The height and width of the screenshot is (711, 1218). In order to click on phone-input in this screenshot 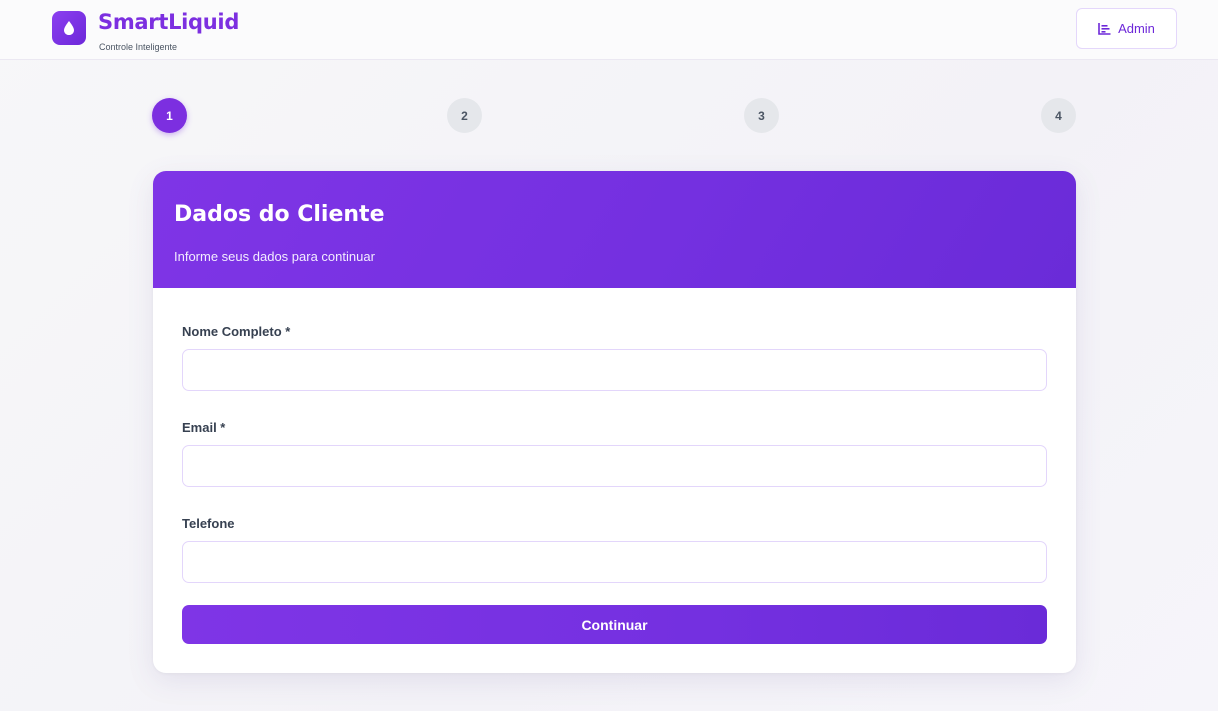, I will do `click(614, 562)`.